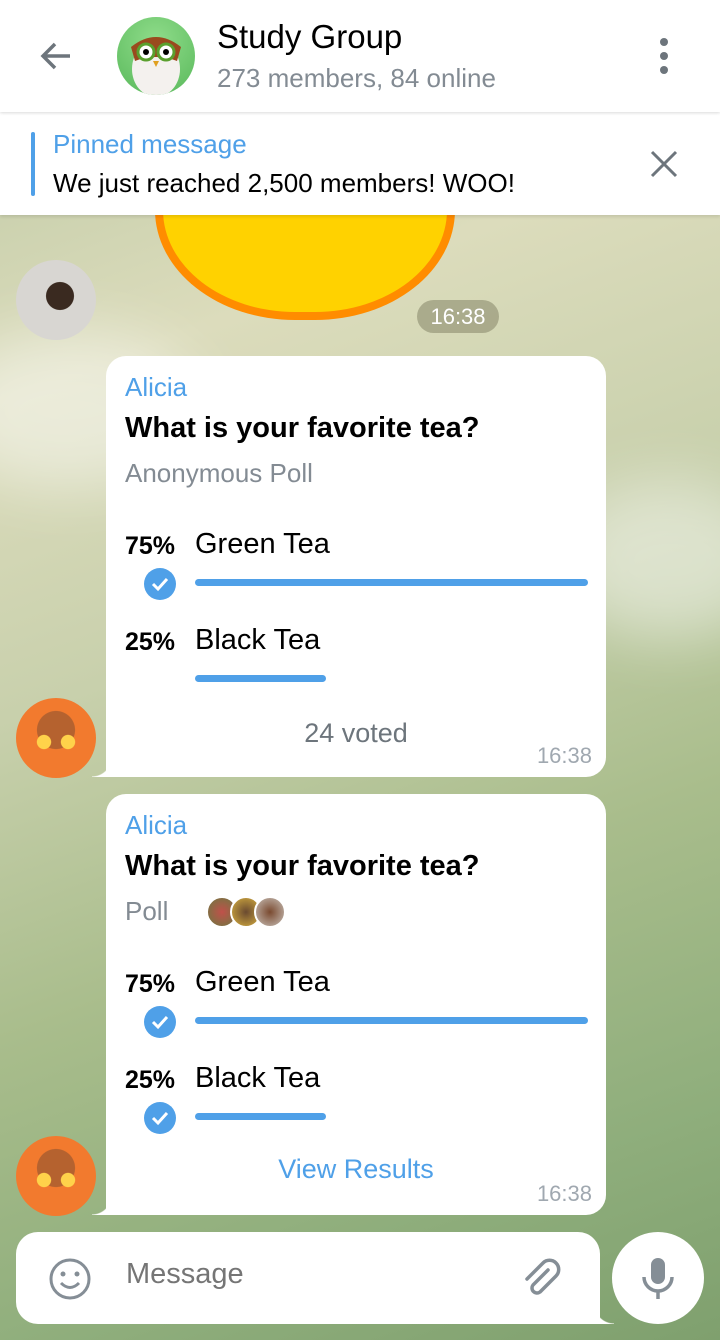 The width and height of the screenshot is (720, 1340). Describe the element at coordinates (156, 56) in the screenshot. I see `group-avatar` at that location.